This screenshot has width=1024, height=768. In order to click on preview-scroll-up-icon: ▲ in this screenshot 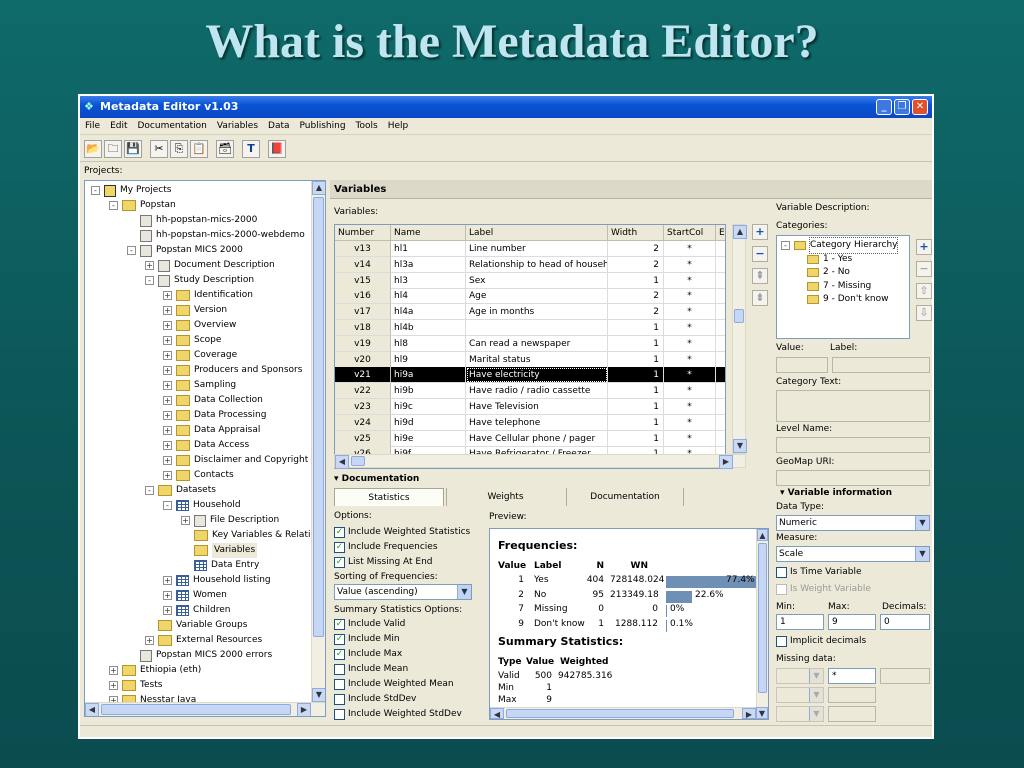, I will do `click(762, 535)`.